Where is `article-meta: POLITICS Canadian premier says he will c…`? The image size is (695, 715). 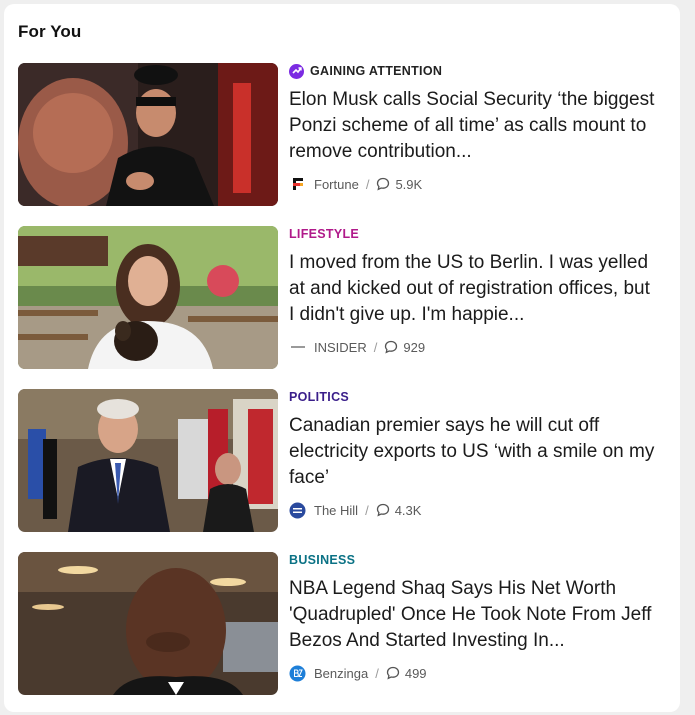 article-meta: POLITICS Canadian premier says he will c… is located at coordinates (474, 454).